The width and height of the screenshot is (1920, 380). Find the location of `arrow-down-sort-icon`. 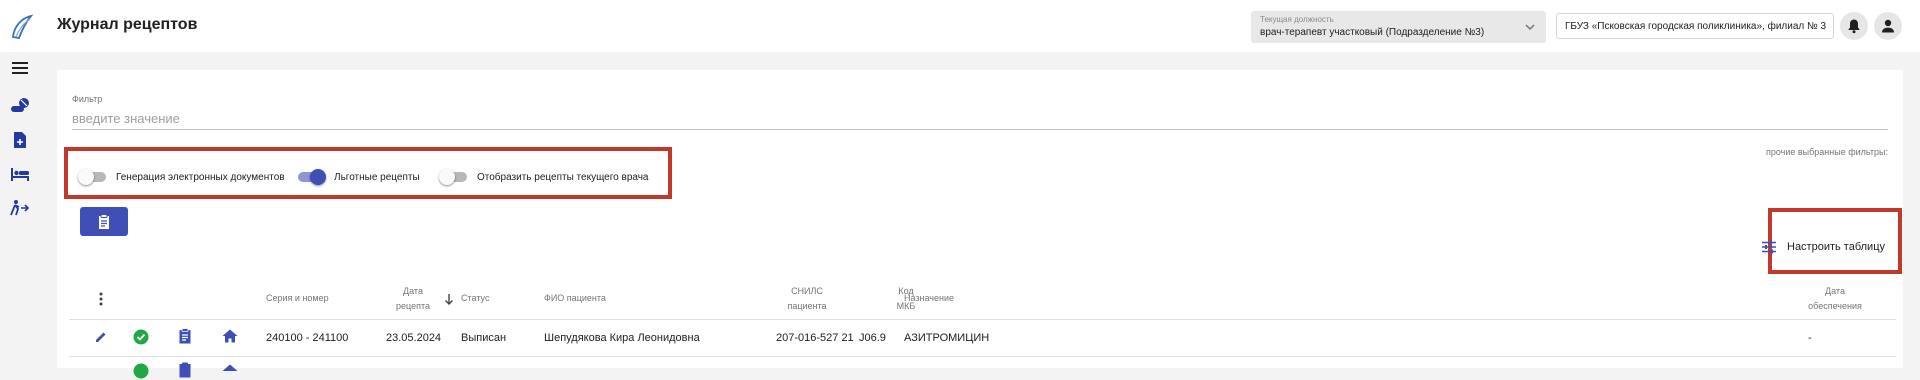

arrow-down-sort-icon is located at coordinates (449, 299).